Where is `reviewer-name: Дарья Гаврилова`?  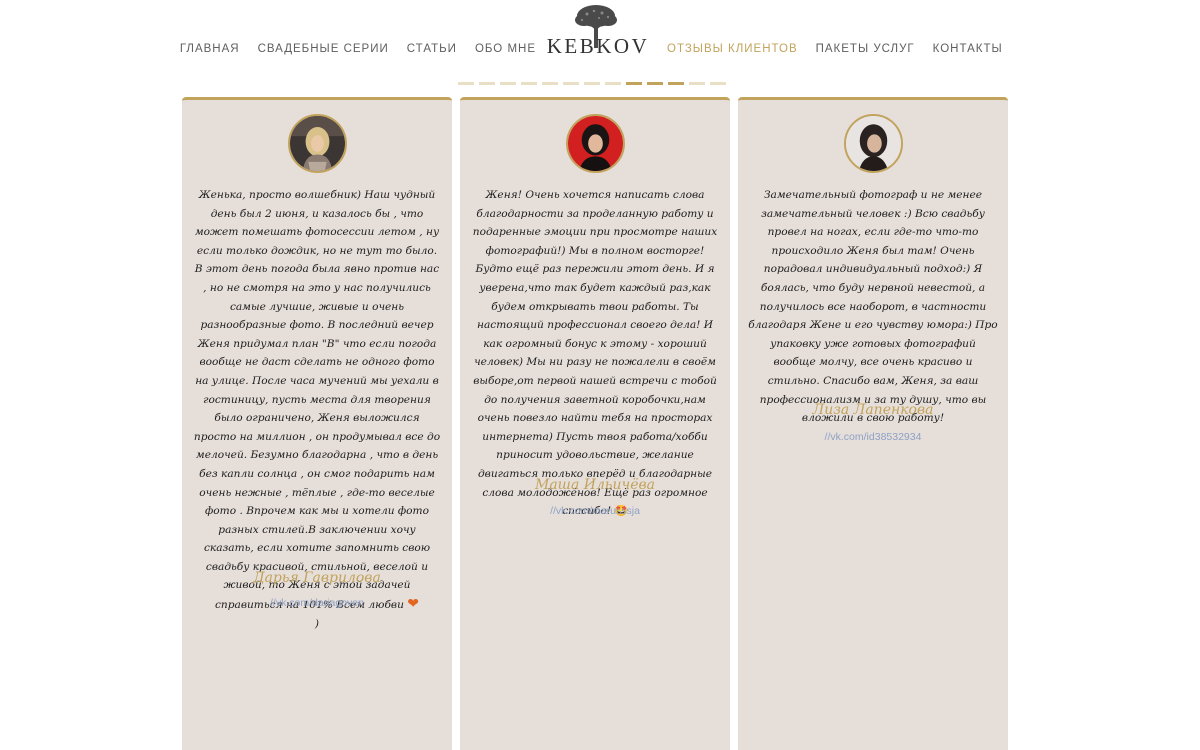 reviewer-name: Дарья Гаврилова is located at coordinates (317, 578).